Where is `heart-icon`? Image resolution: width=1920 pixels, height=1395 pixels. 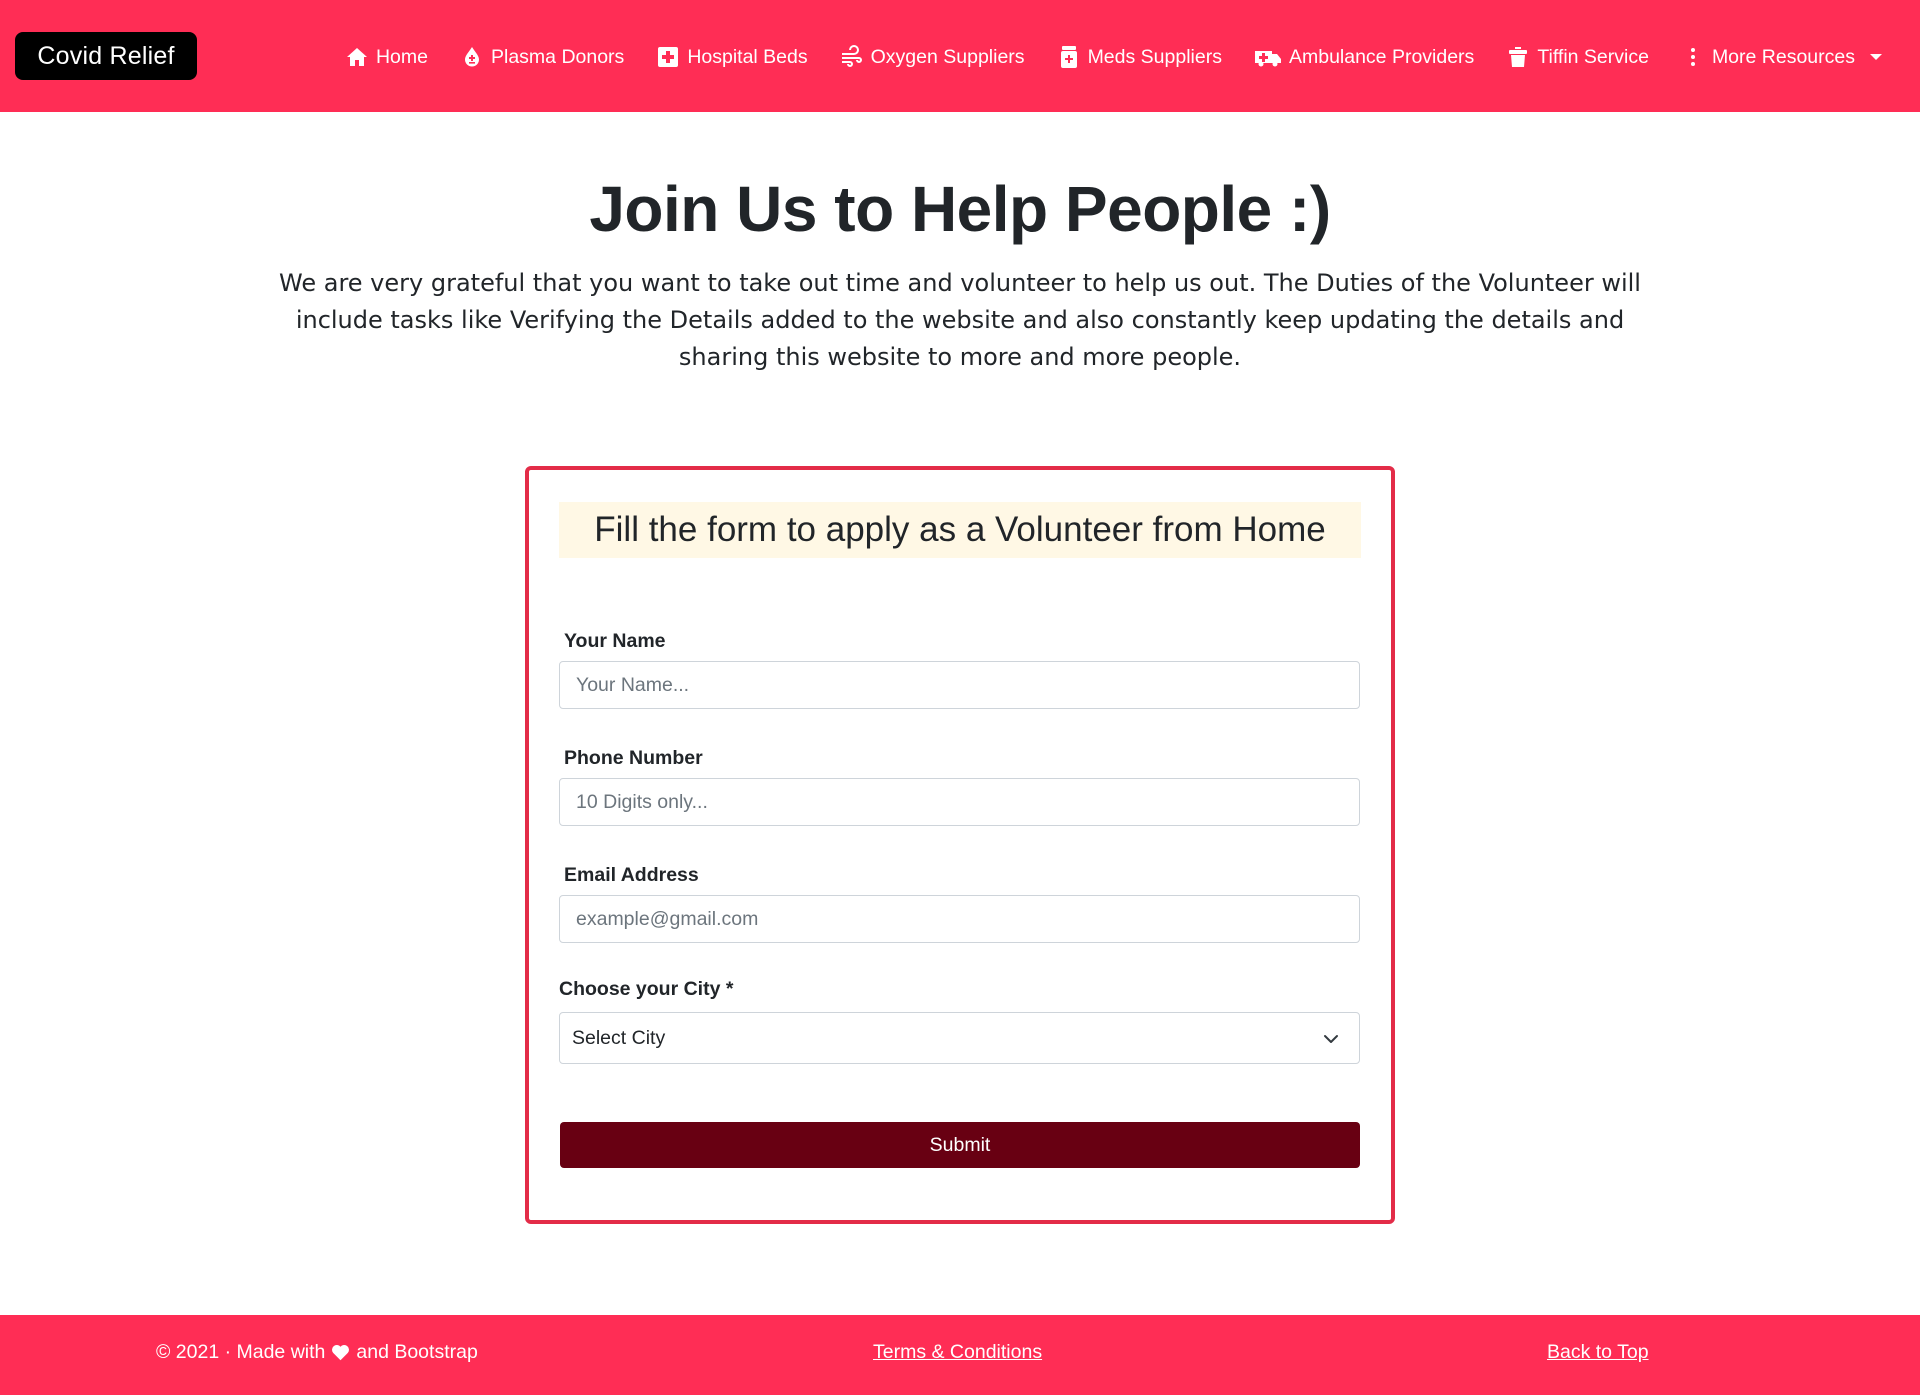 heart-icon is located at coordinates (341, 1352).